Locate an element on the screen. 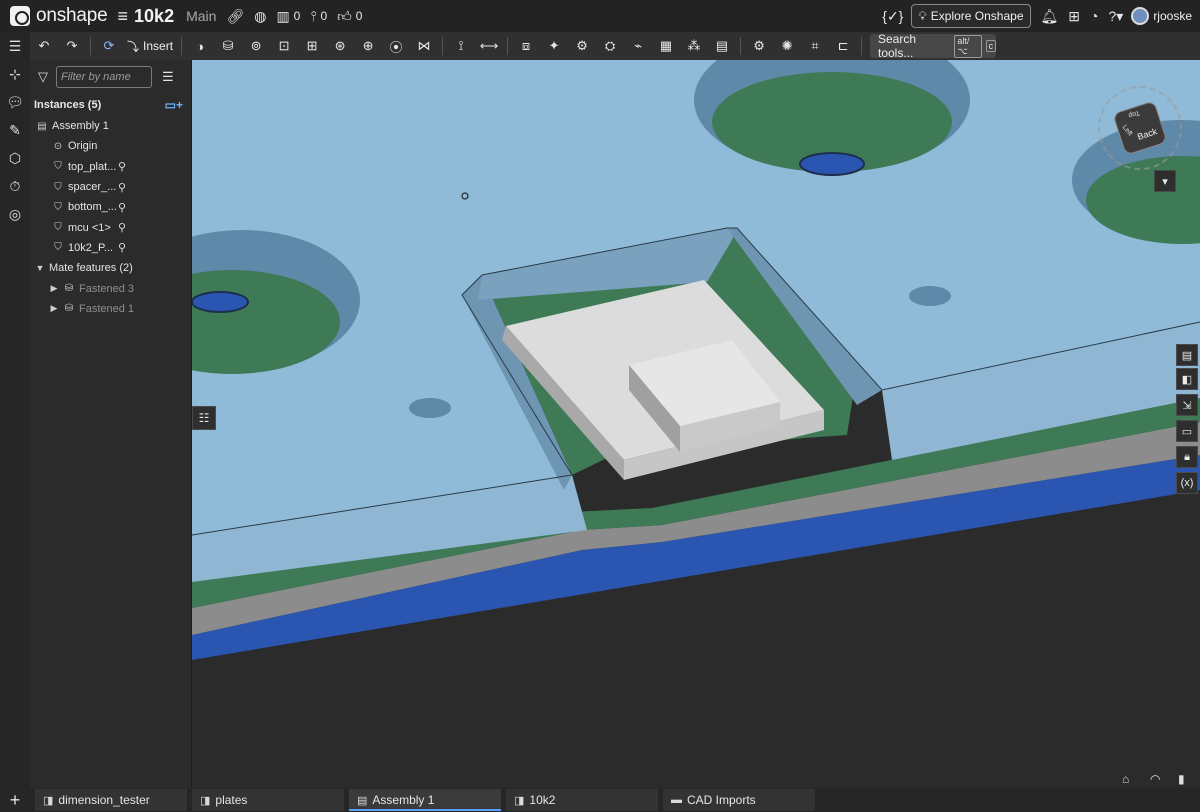  list-view-icon: ☰ is located at coordinates (168, 77).